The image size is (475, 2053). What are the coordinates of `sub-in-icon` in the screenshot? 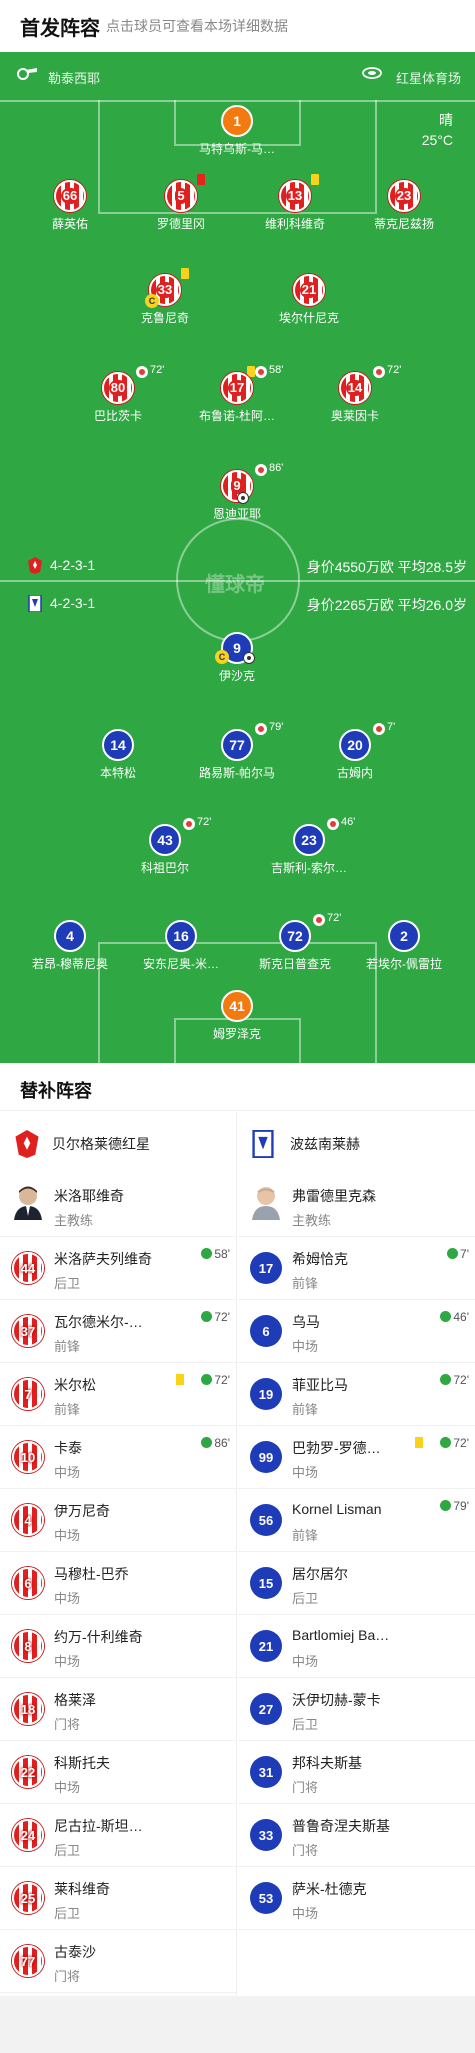 It's located at (446, 1442).